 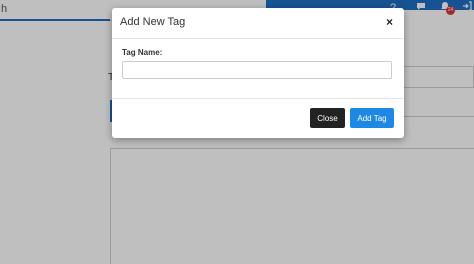 What do you see at coordinates (257, 70) in the screenshot?
I see `tag-name-input` at bounding box center [257, 70].